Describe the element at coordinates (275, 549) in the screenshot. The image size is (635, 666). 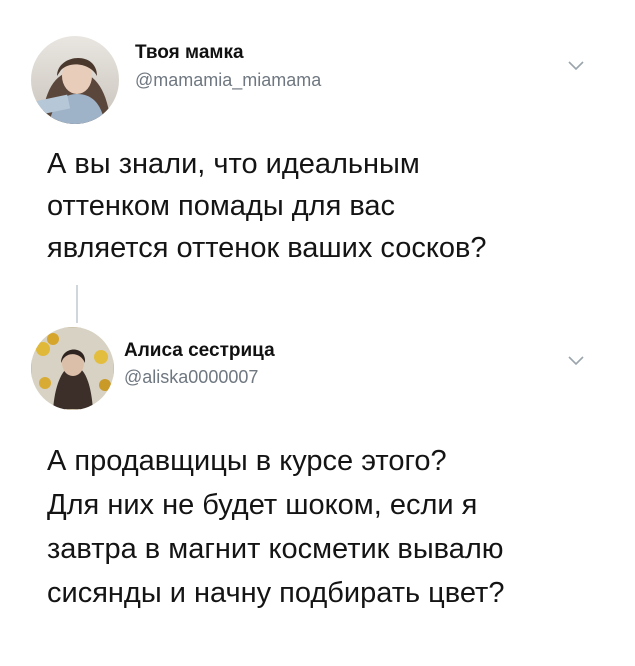
I see `tweet-text-line: завтра в магнит косметик вывалю` at that location.